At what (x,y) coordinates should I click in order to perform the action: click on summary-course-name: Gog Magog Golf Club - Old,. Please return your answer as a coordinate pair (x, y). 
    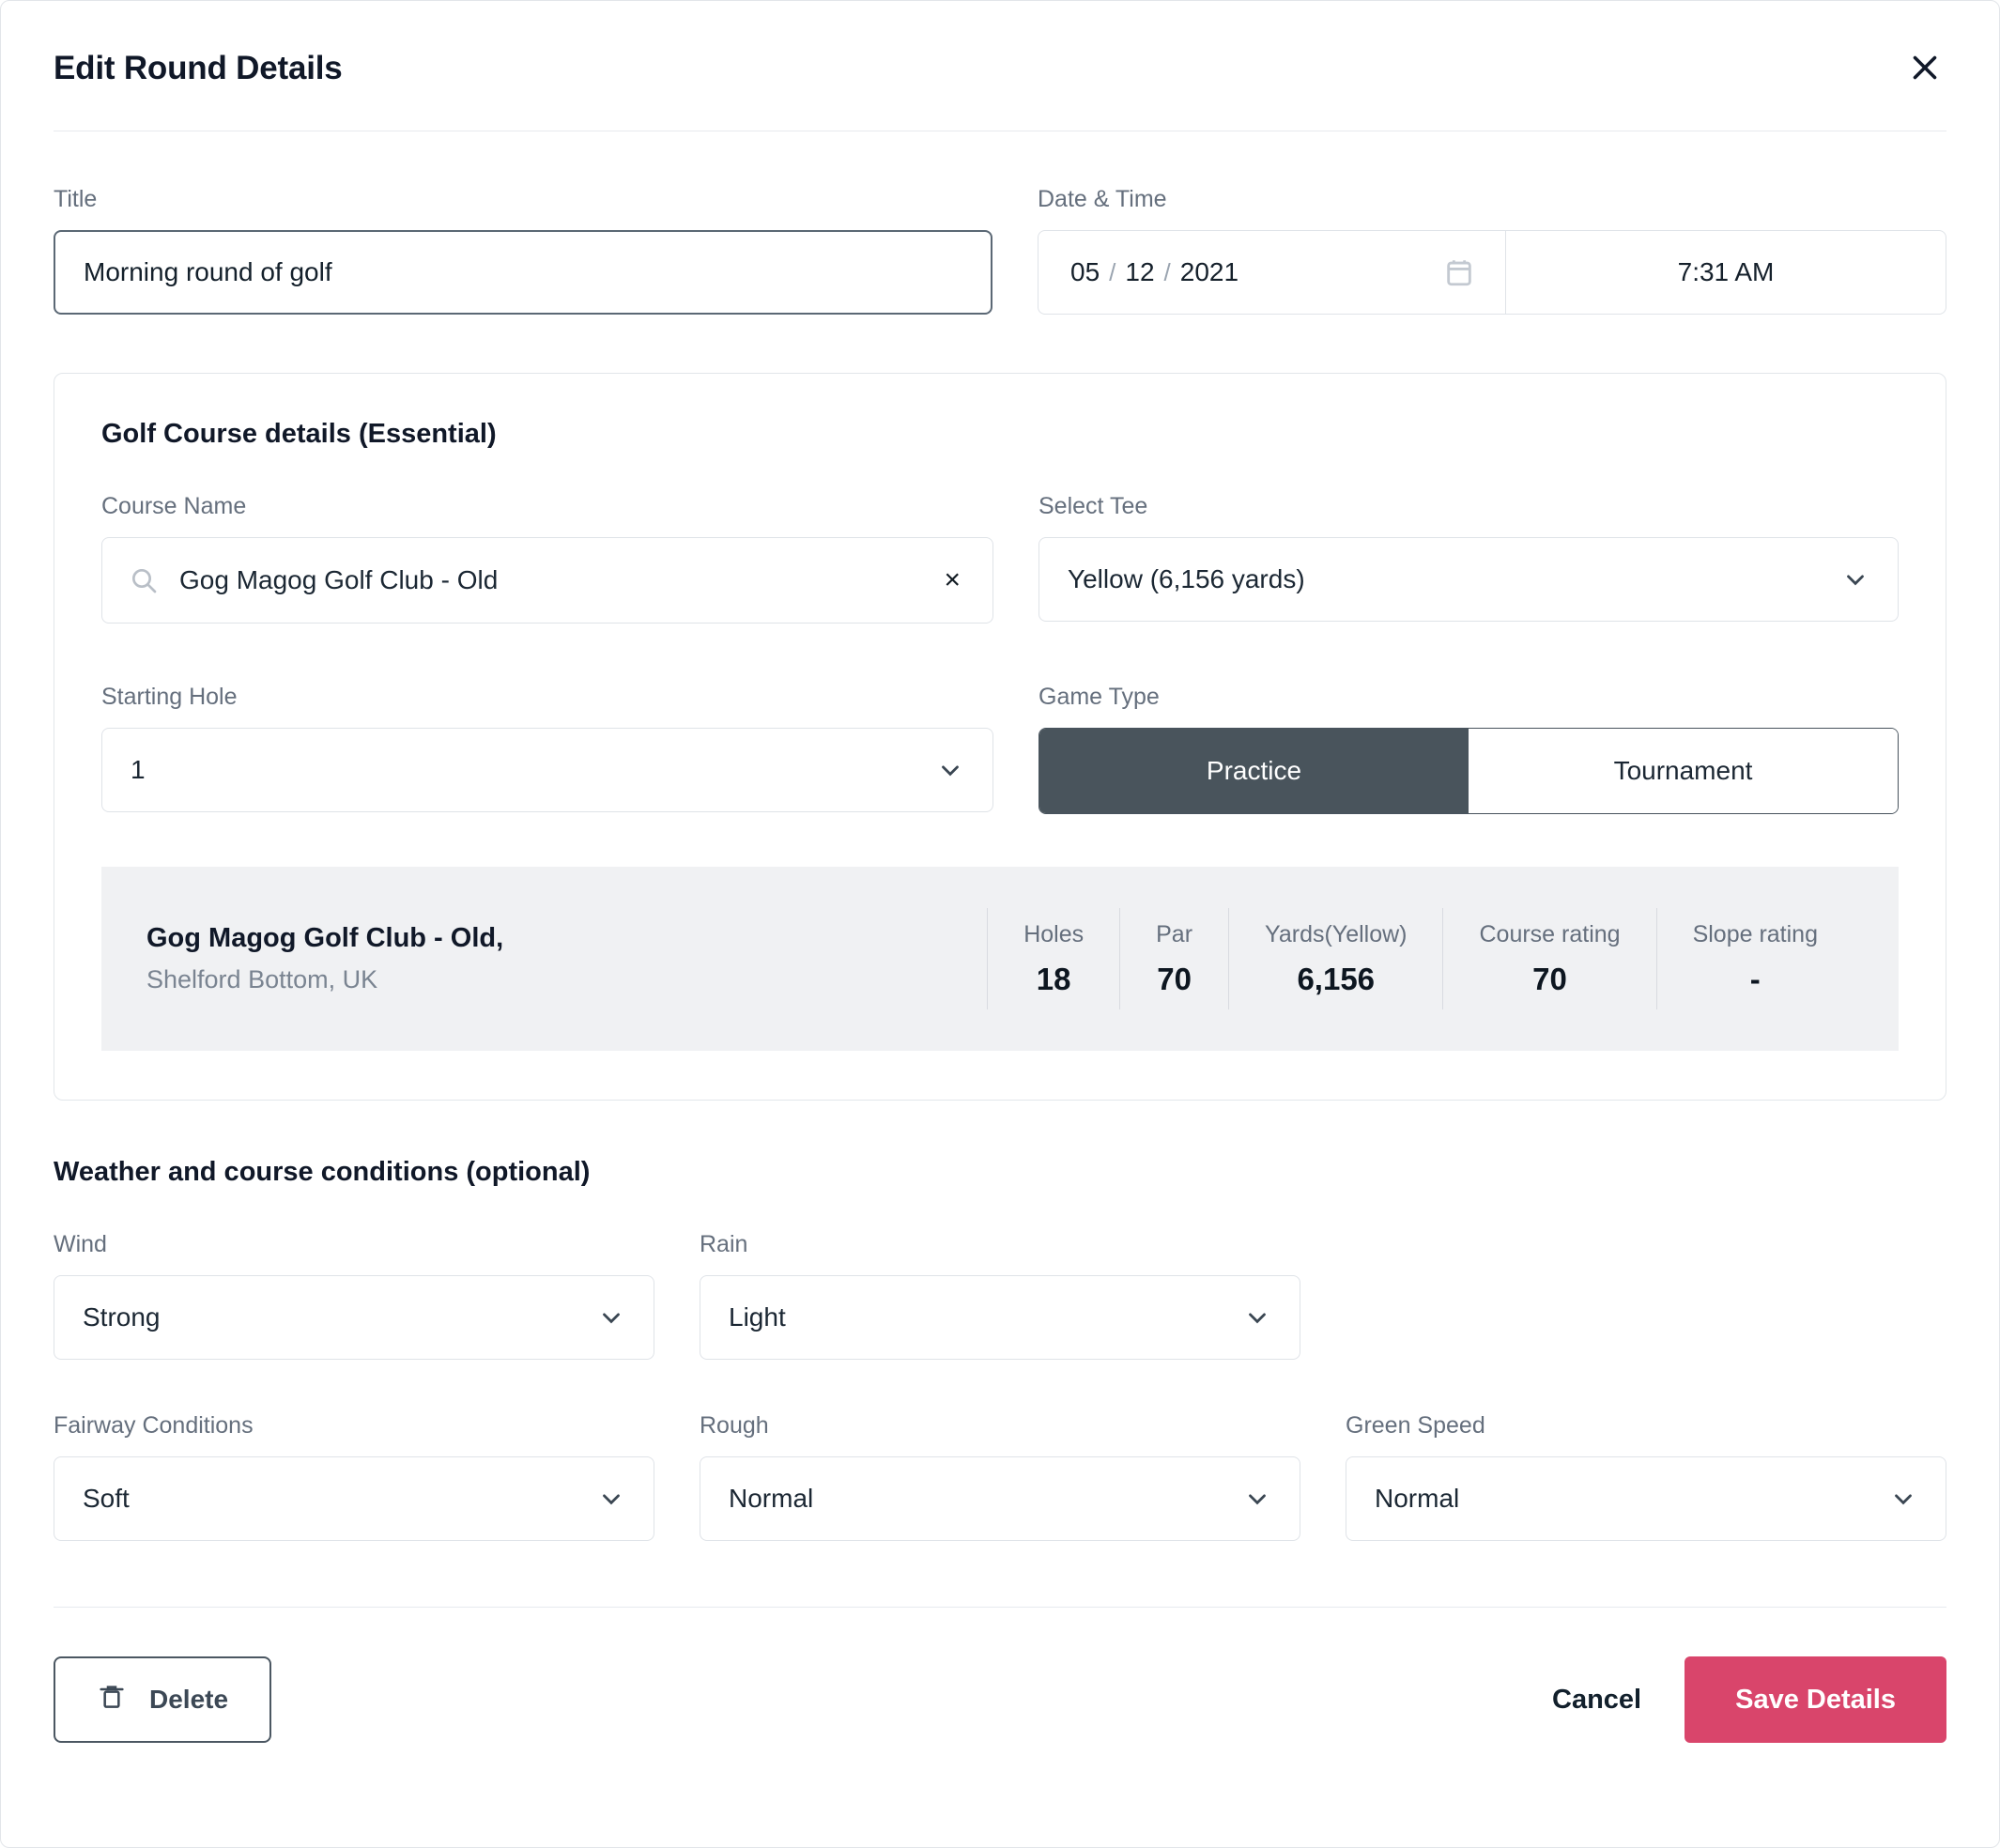
    Looking at the image, I should click on (325, 938).